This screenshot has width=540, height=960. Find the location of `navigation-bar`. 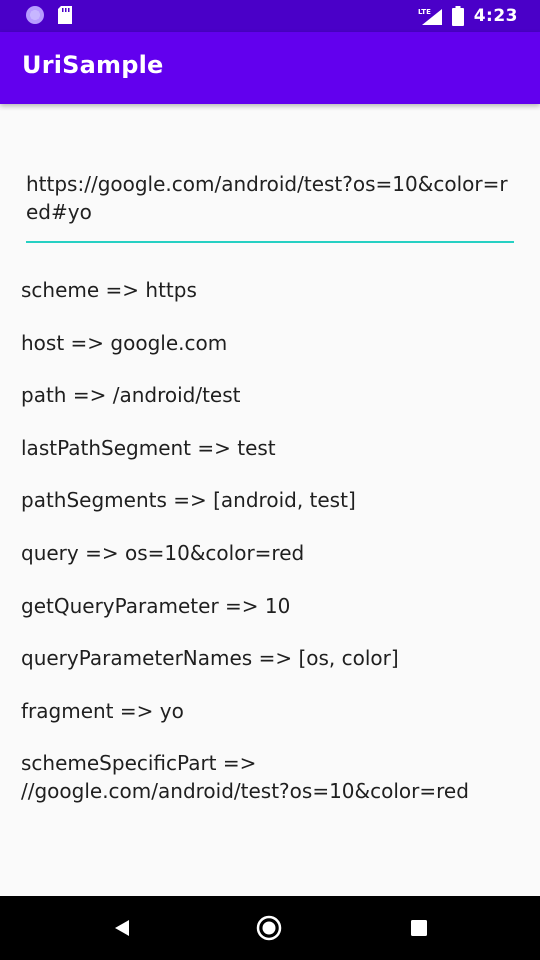

navigation-bar is located at coordinates (270, 928).